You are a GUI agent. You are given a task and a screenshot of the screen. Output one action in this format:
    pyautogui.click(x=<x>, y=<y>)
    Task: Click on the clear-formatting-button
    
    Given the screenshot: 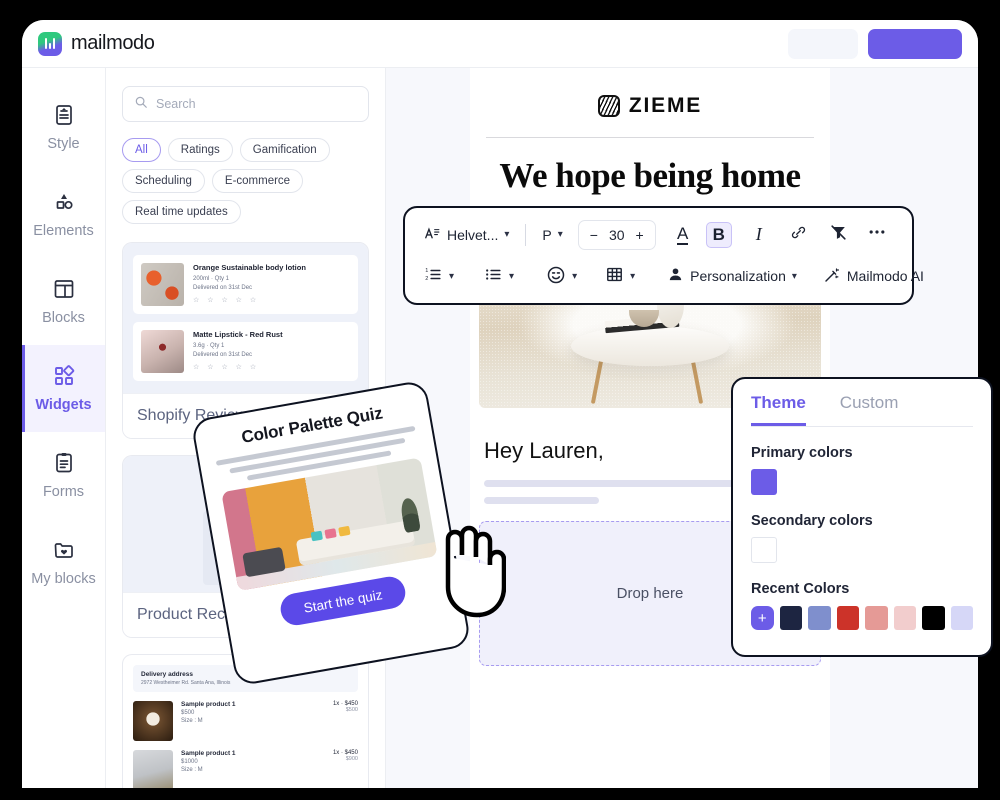 What is the action you would take?
    pyautogui.click(x=839, y=235)
    